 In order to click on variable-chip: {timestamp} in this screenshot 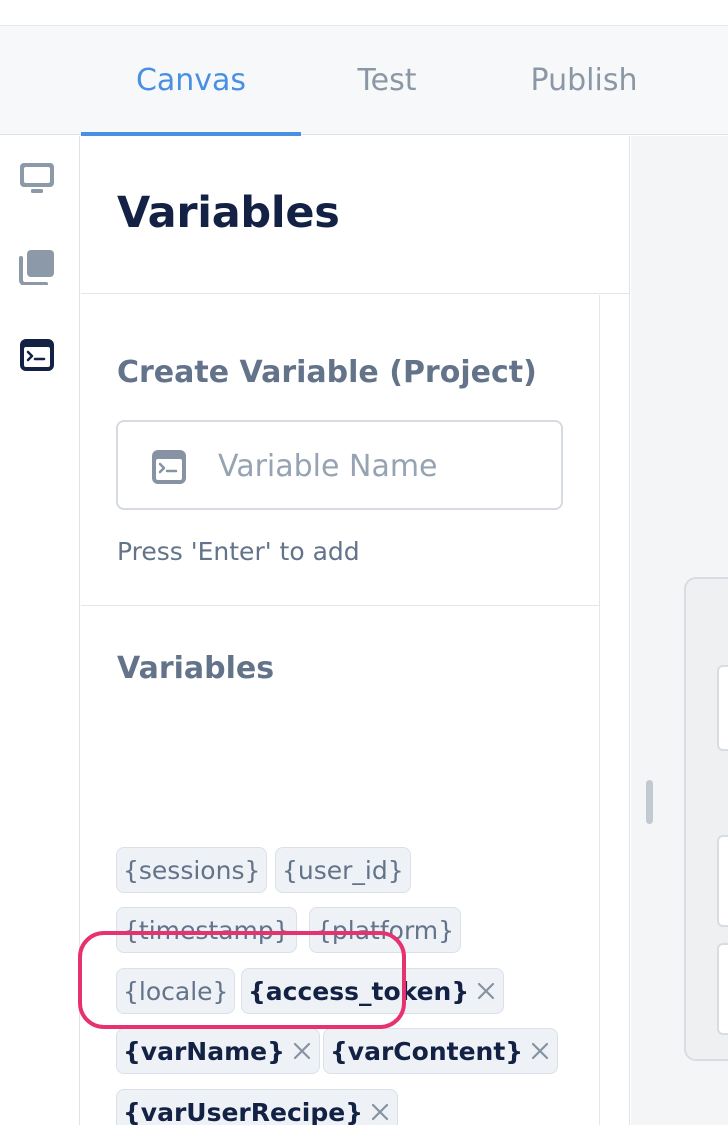, I will do `click(206, 930)`.